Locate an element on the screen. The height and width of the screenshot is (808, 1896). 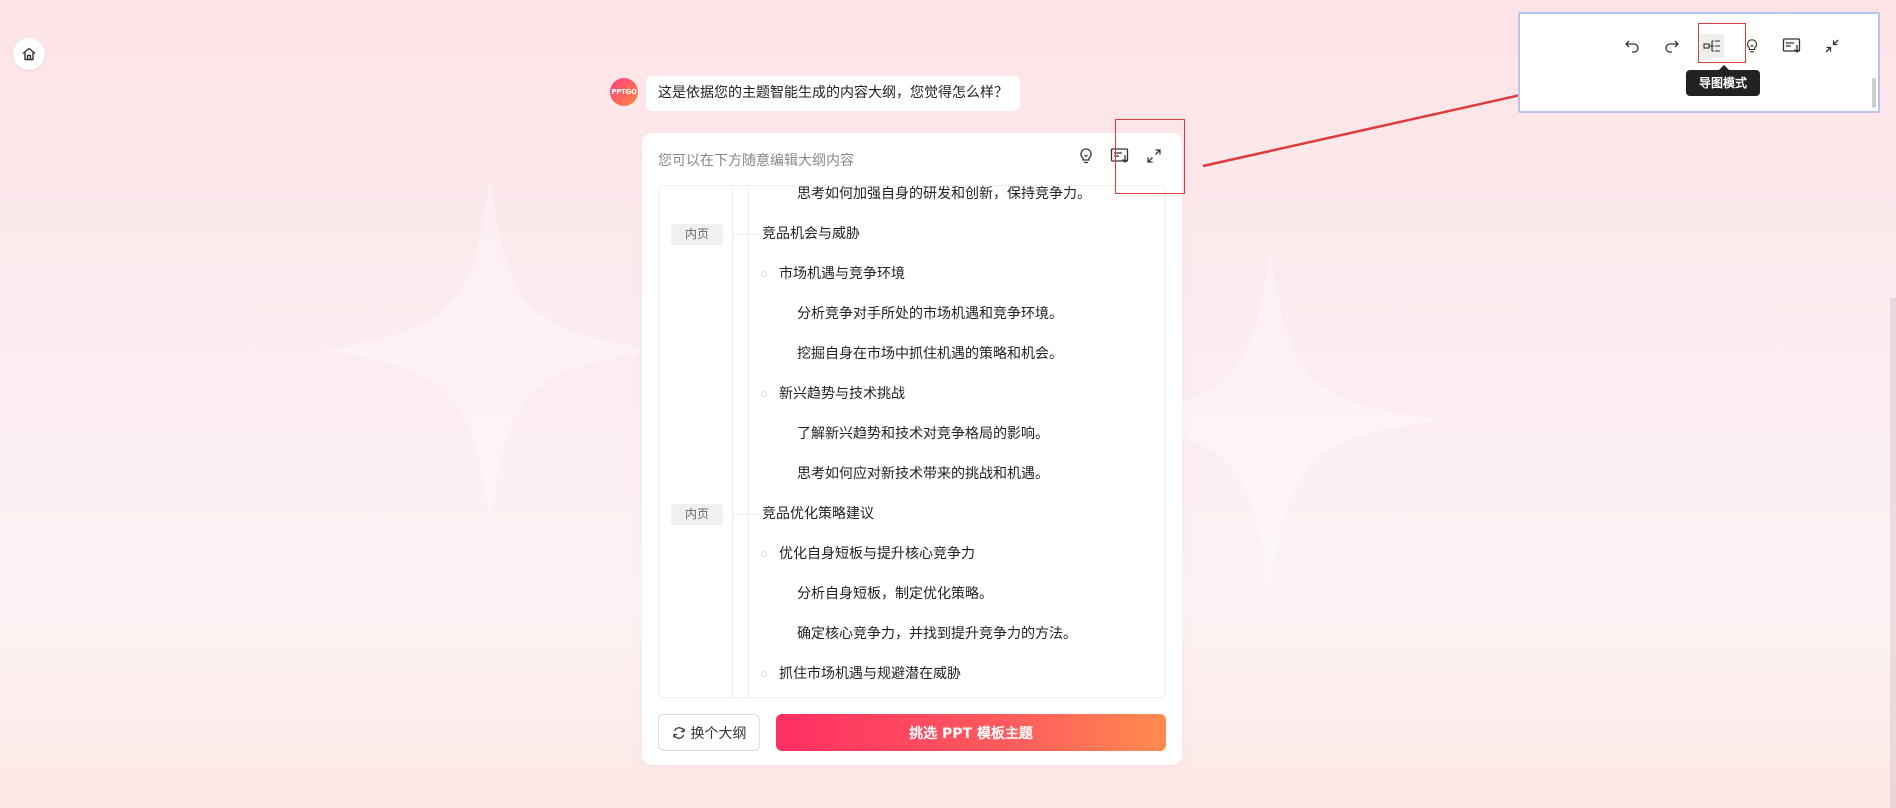
list-download-icon is located at coordinates (1791, 45).